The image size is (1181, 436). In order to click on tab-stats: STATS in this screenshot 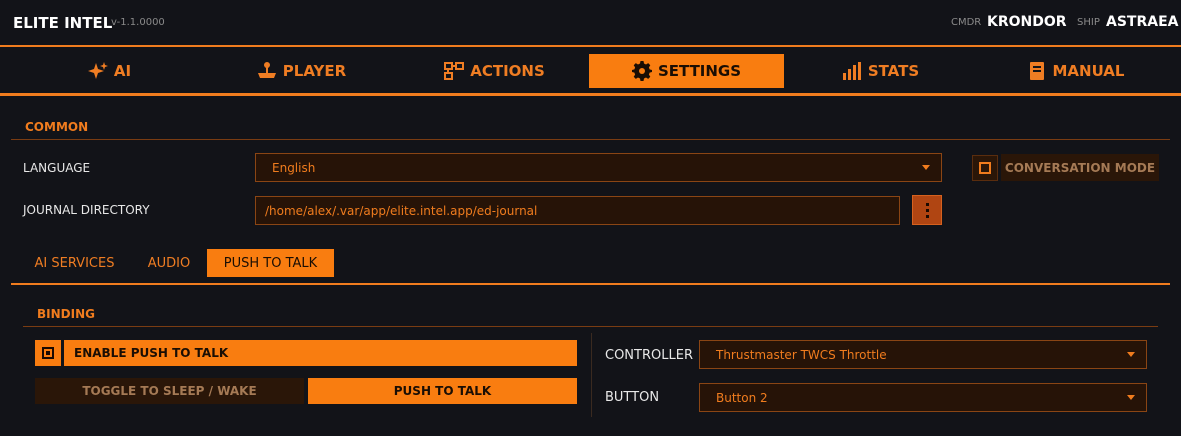, I will do `click(880, 71)`.